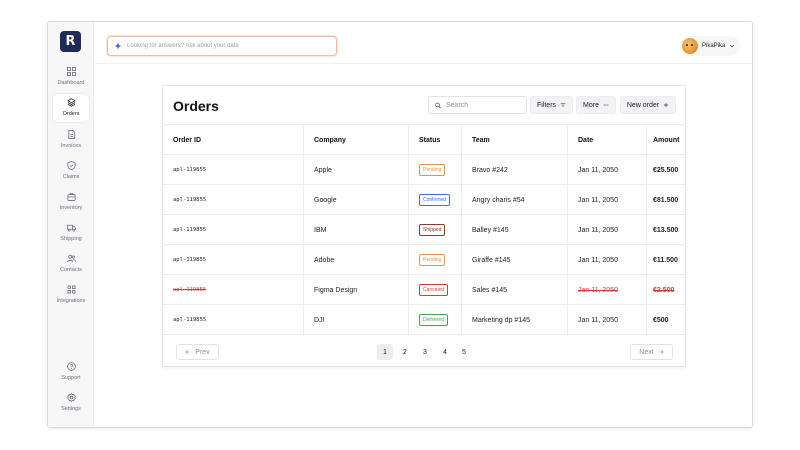  Describe the element at coordinates (515, 320) in the screenshot. I see `team-cell: Marketing dp #145` at that location.